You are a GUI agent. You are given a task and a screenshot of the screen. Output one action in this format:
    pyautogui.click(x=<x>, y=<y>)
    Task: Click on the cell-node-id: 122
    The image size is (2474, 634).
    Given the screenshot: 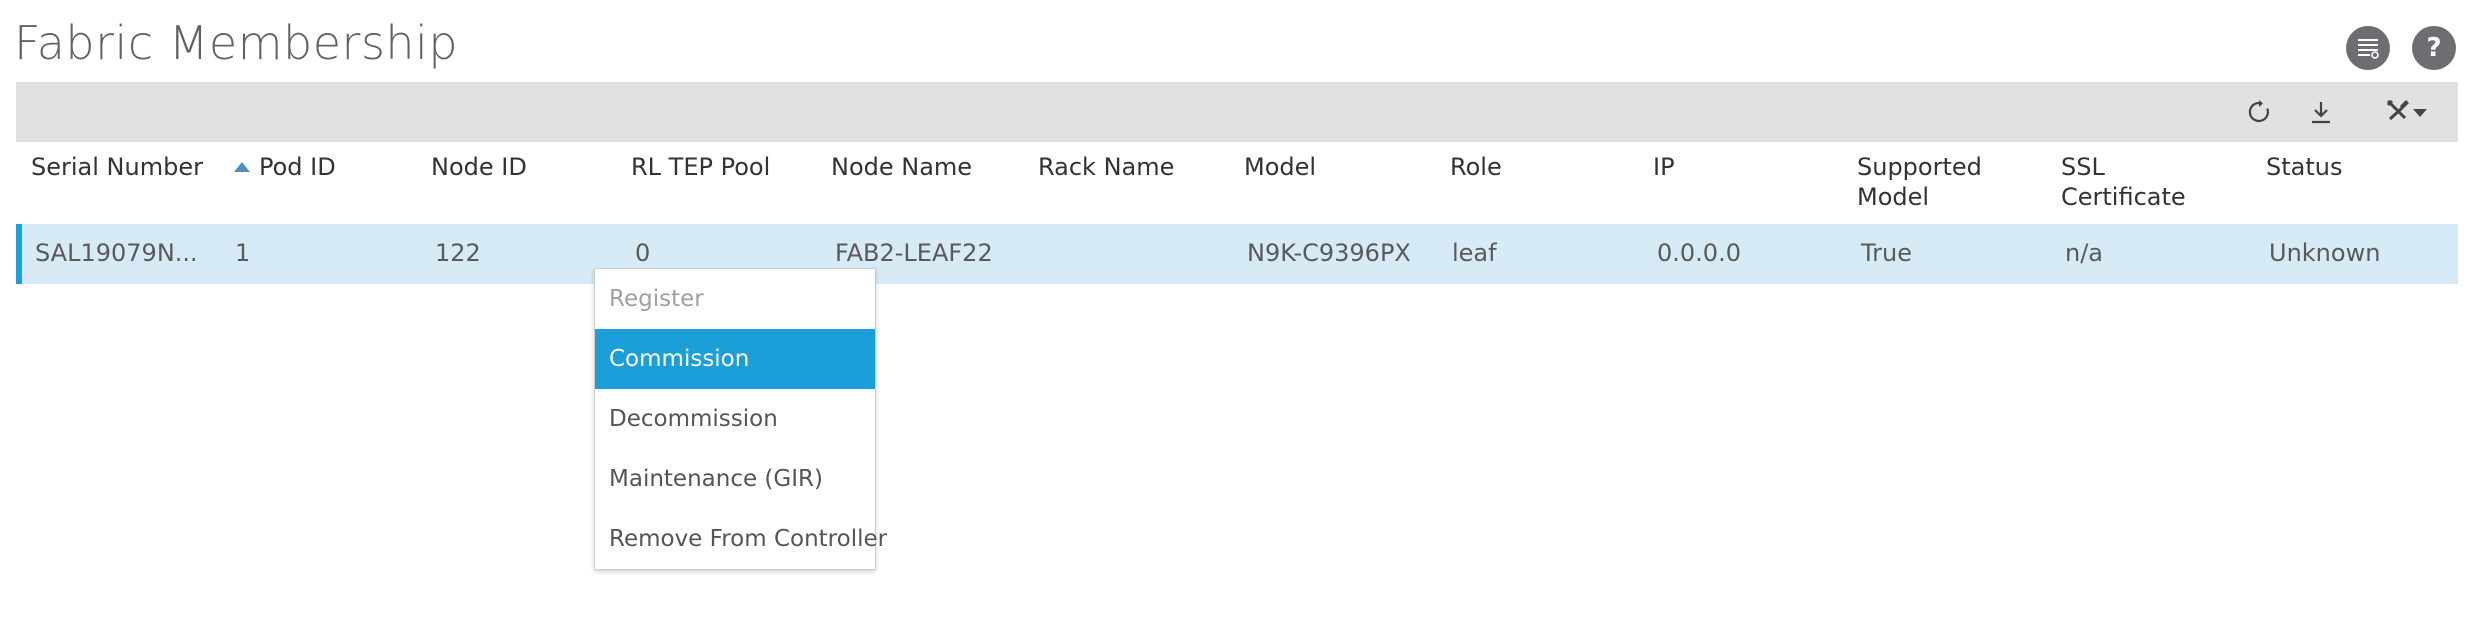 What is the action you would take?
    pyautogui.click(x=458, y=253)
    